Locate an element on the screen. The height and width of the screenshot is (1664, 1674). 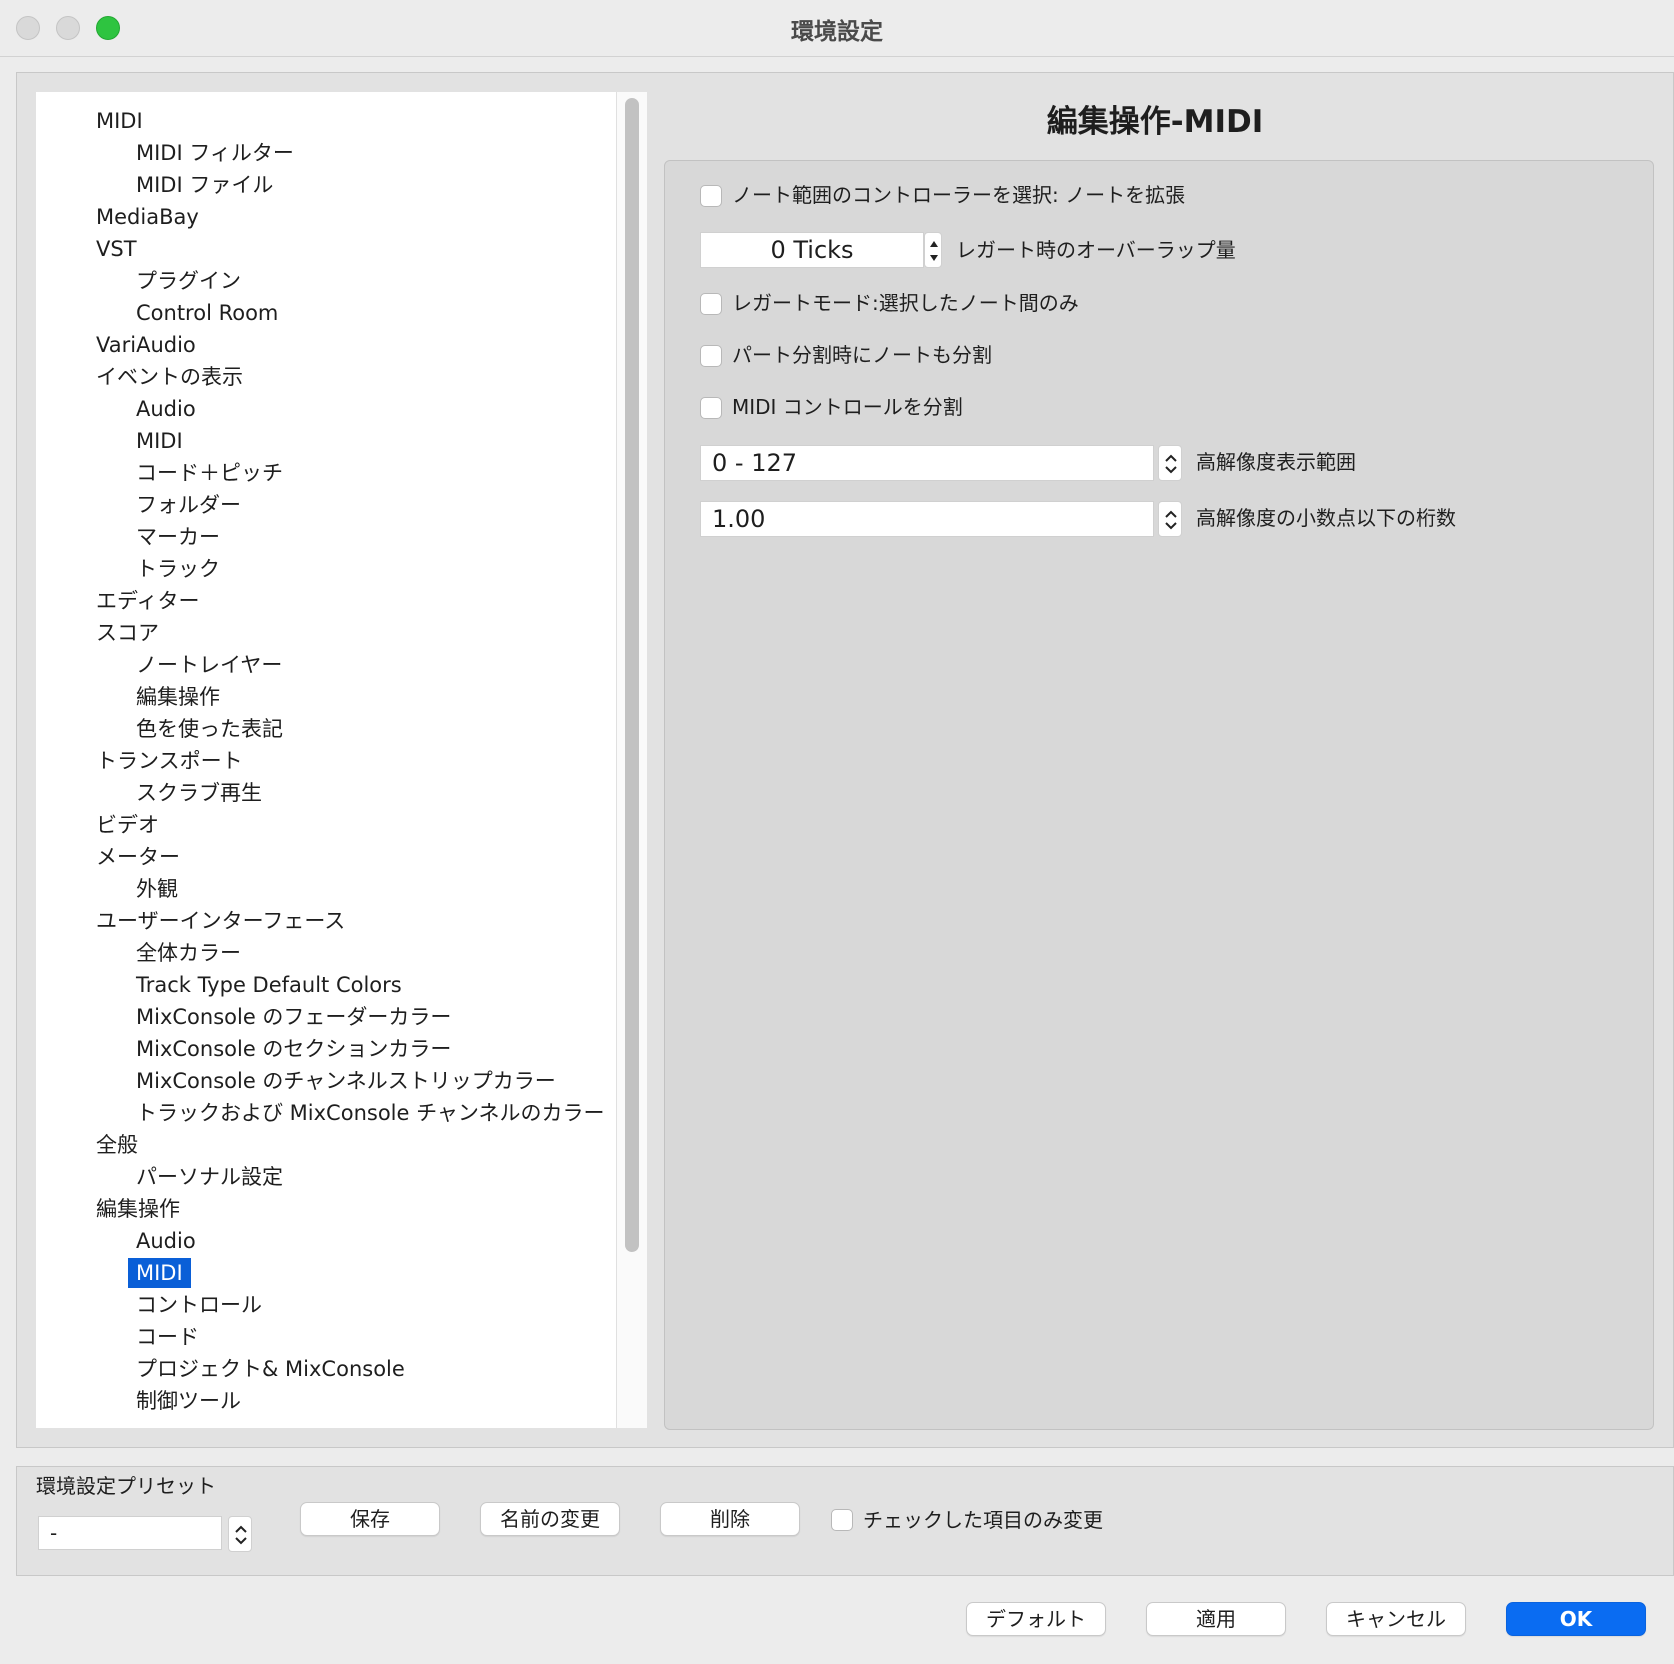
hires-decimals-field: 1.00 is located at coordinates (927, 519).